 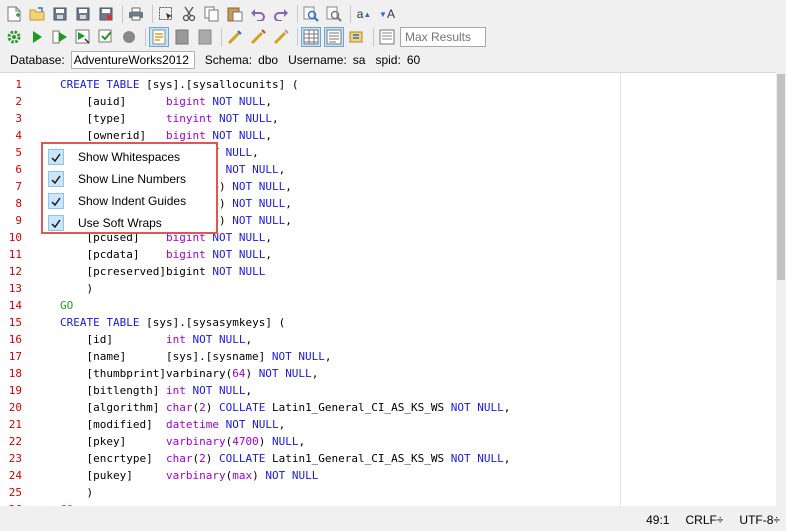 I want to click on menu-item-show-whitespaces: Show Whitespaces, so click(x=129, y=157).